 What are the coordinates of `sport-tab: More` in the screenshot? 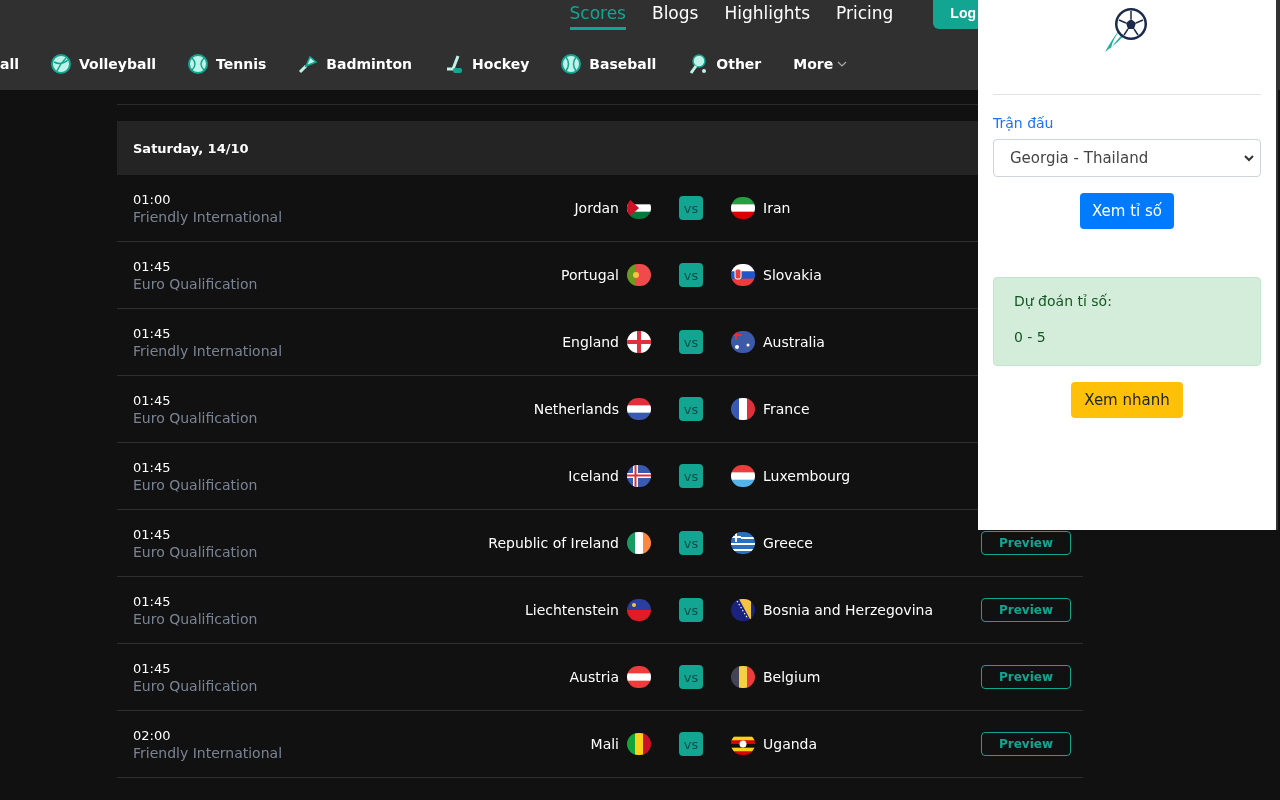 It's located at (820, 64).